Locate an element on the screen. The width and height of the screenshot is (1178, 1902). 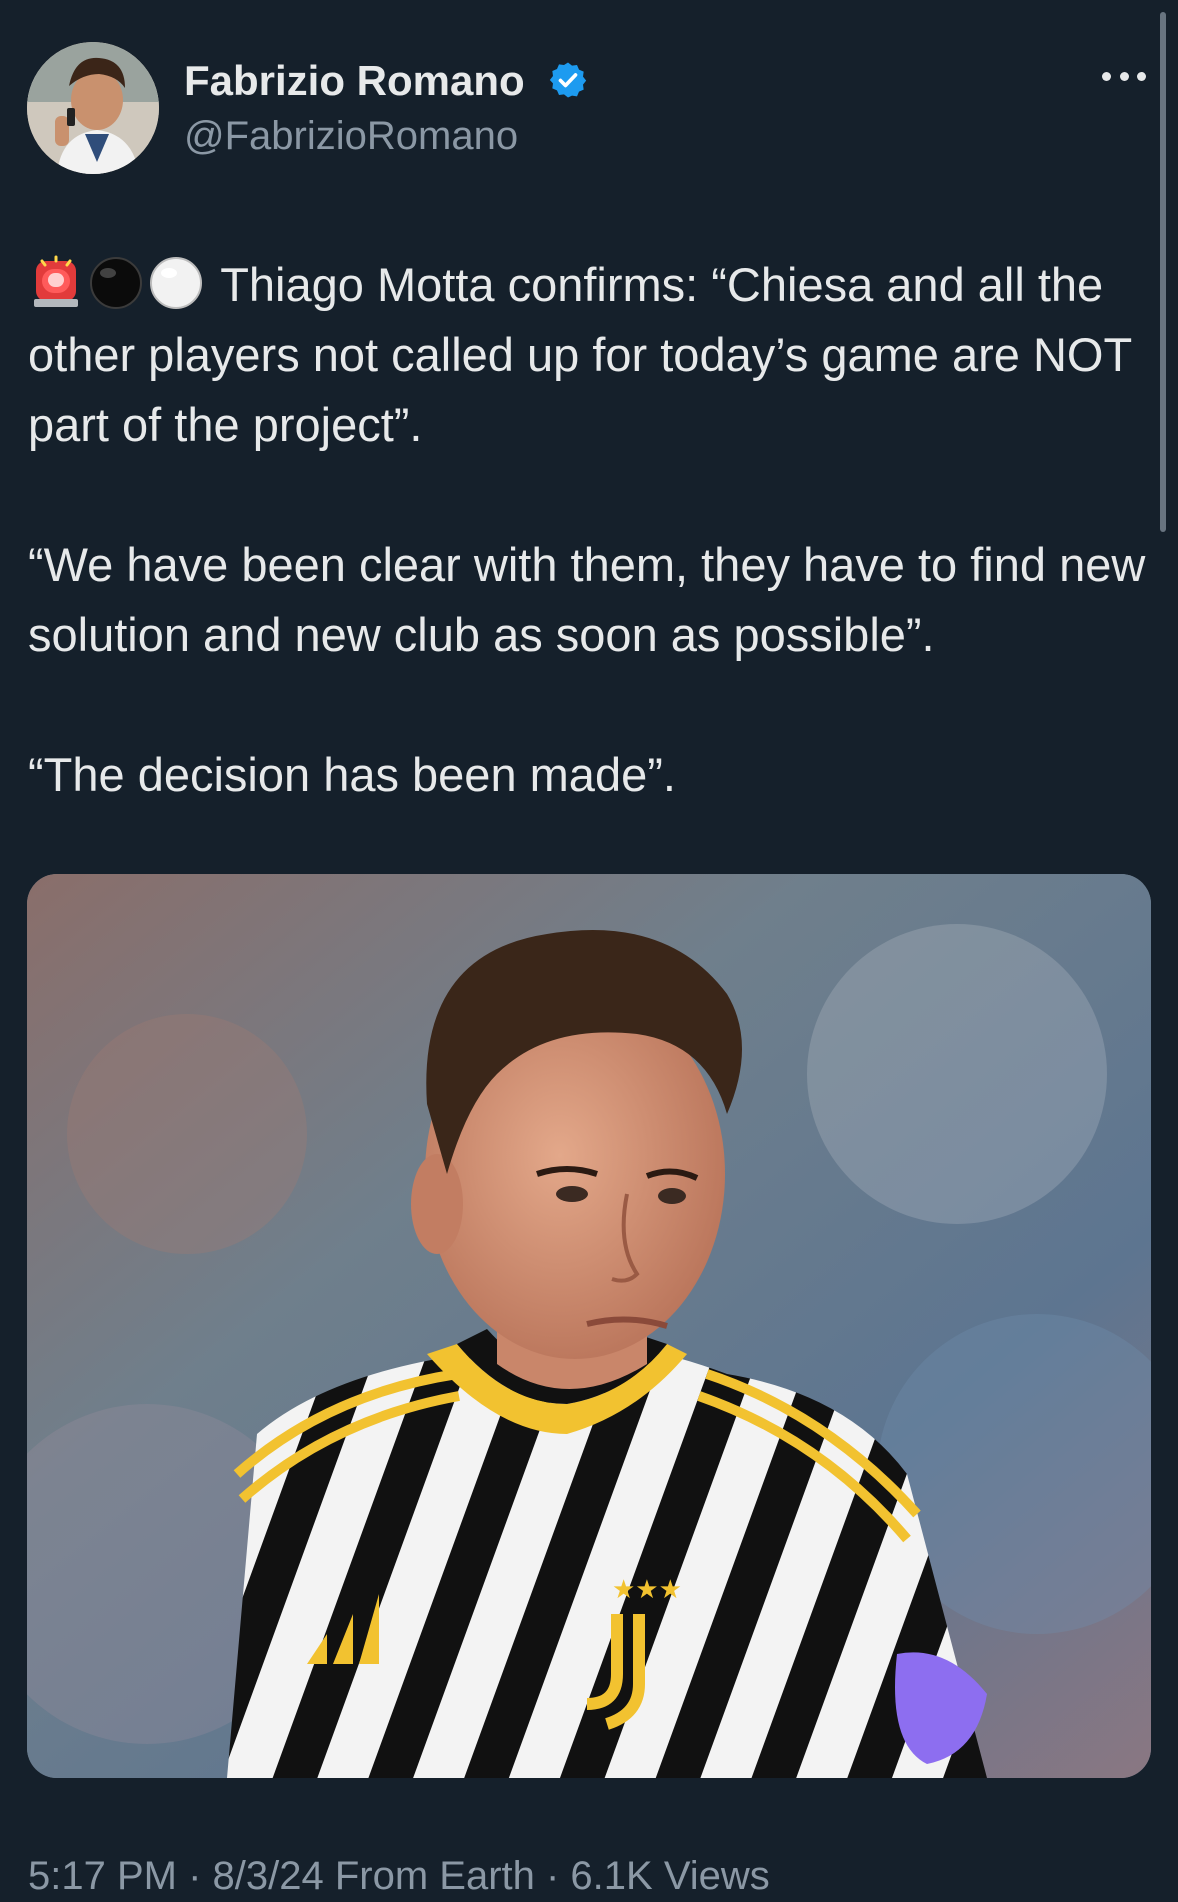
tweet-meta-line: 5:17 PM · 8/3/24 From Earth · 6.1K Views is located at coordinates (399, 1876).